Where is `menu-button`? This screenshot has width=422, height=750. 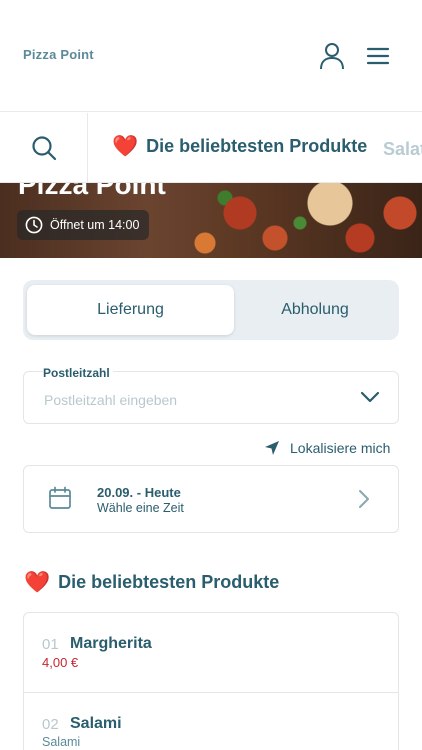
menu-button is located at coordinates (378, 56).